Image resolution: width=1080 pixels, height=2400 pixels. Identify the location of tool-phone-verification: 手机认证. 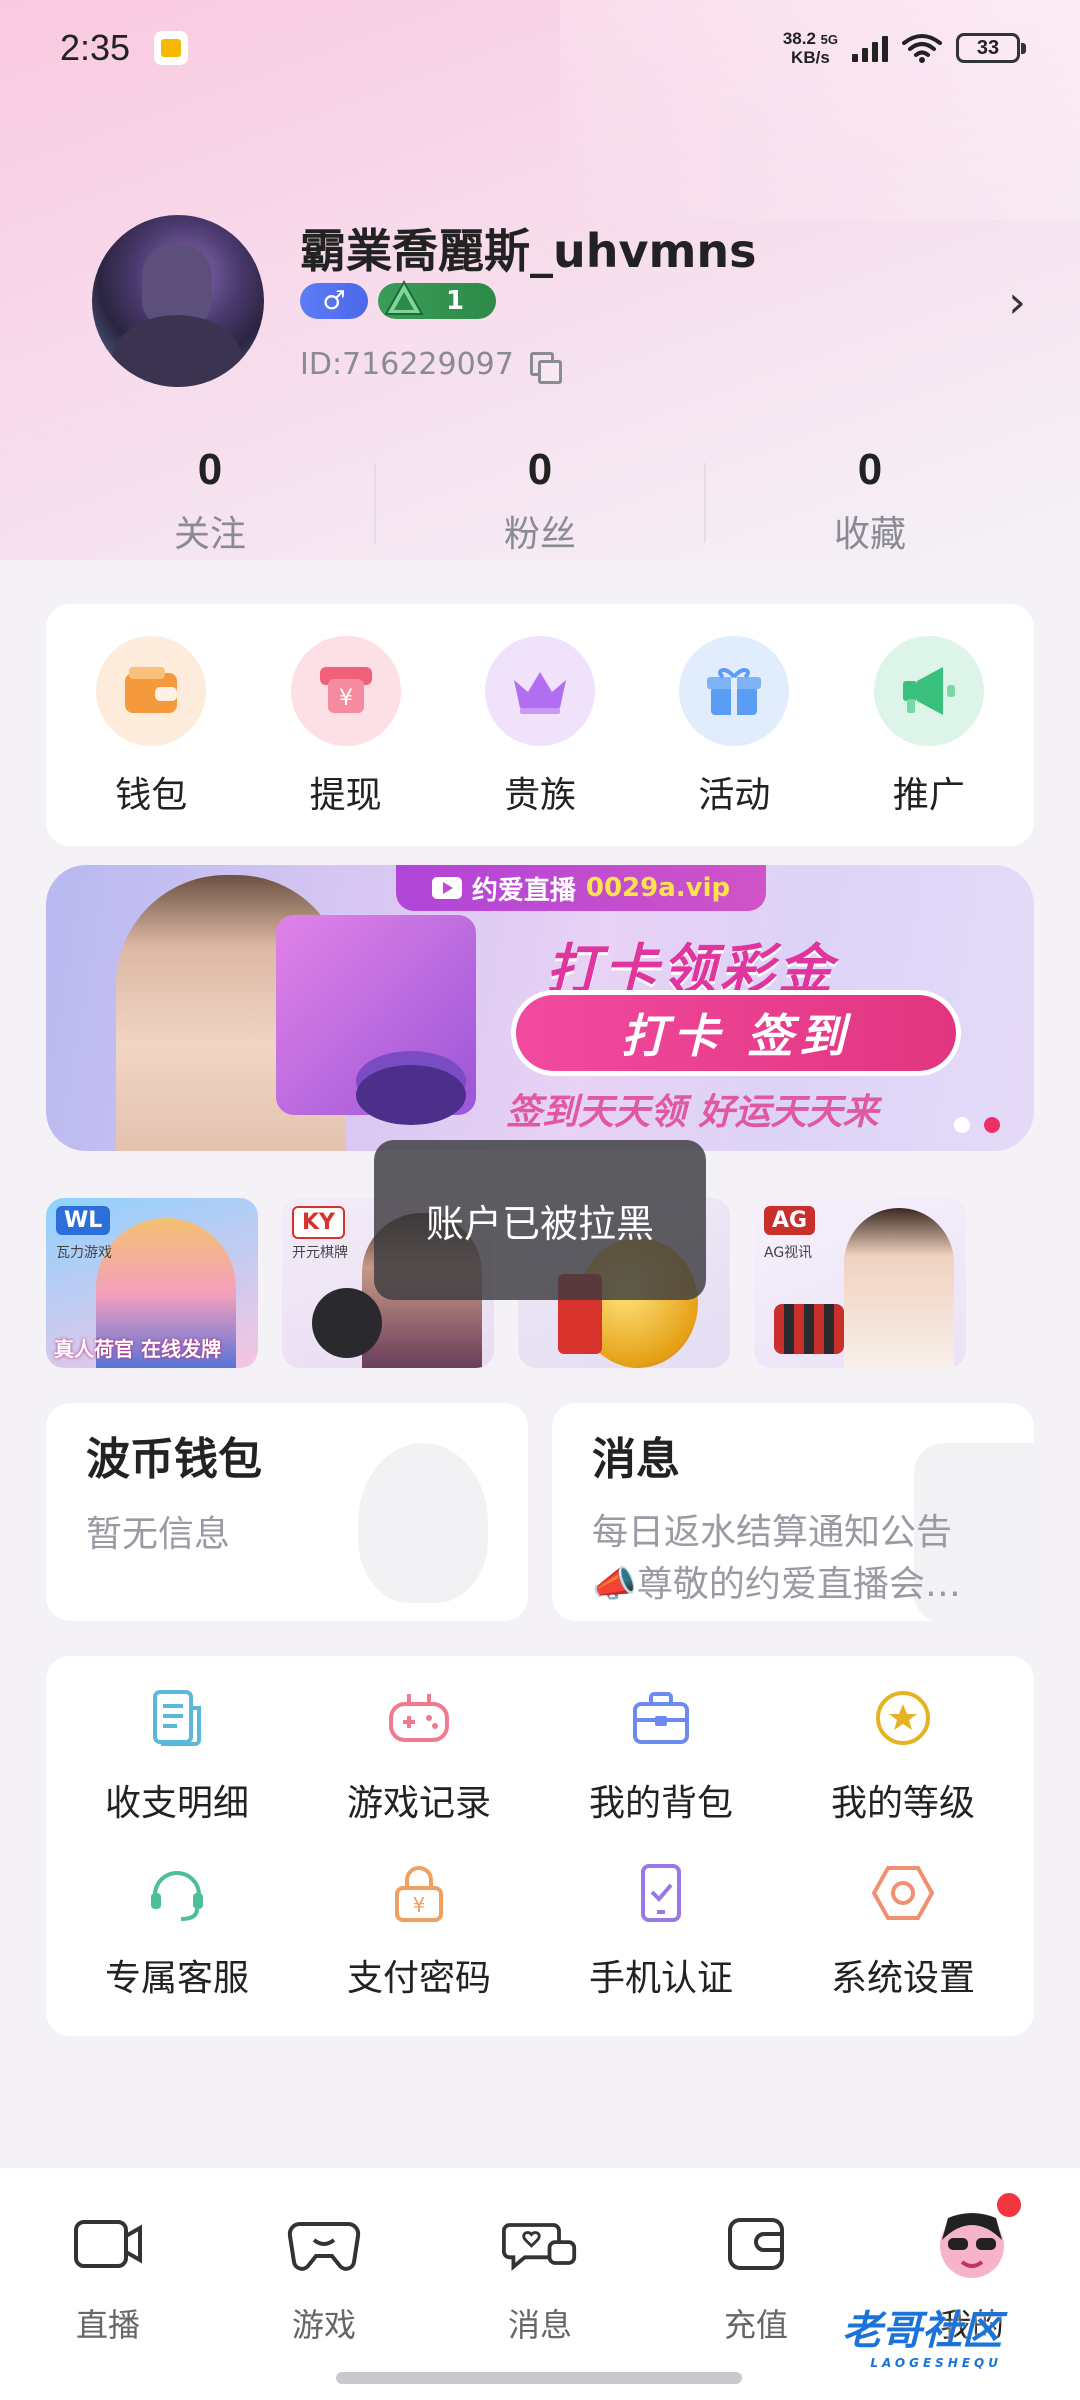
(661, 1947).